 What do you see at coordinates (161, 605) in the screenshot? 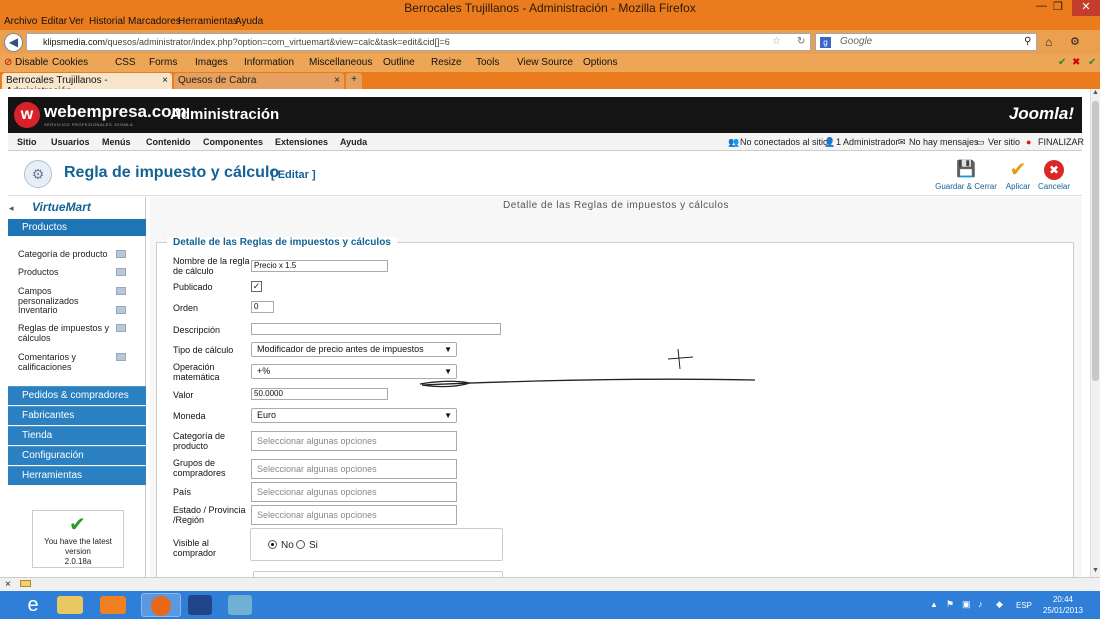
I see `firefox-taskbar-icon` at bounding box center [161, 605].